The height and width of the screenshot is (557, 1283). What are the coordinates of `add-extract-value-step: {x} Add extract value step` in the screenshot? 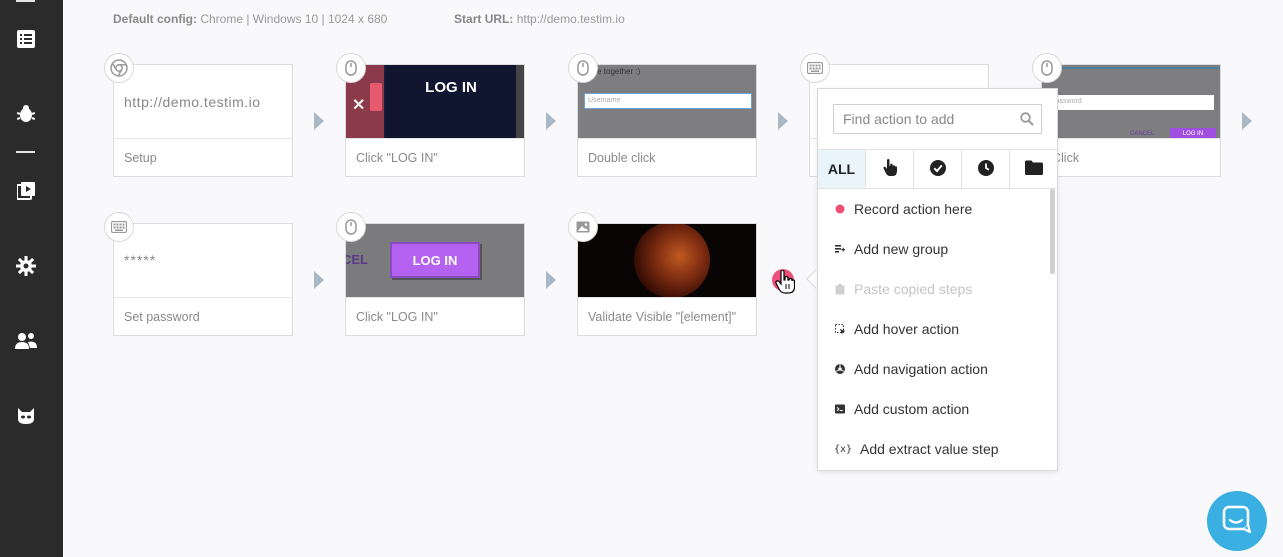 It's located at (934, 449).